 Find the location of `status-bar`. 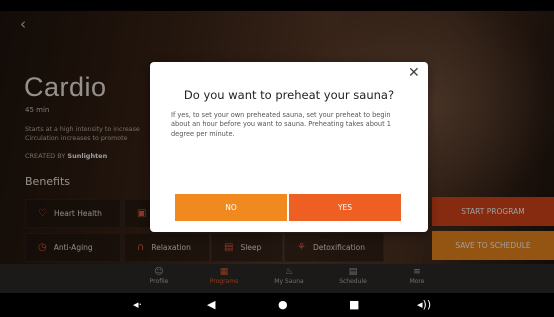

status-bar is located at coordinates (277, 5).